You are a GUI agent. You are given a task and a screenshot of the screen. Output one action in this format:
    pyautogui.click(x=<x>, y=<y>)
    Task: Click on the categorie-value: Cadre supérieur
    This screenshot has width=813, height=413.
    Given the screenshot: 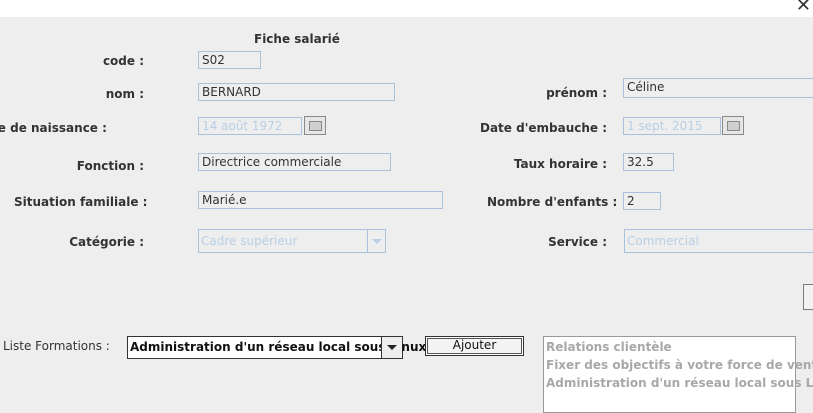 What is the action you would take?
    pyautogui.click(x=249, y=241)
    